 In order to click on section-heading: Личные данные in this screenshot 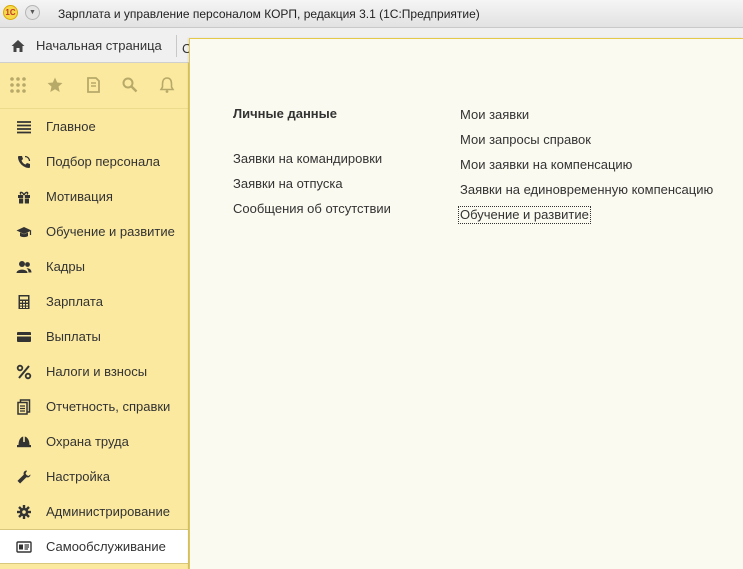, I will do `click(285, 113)`.